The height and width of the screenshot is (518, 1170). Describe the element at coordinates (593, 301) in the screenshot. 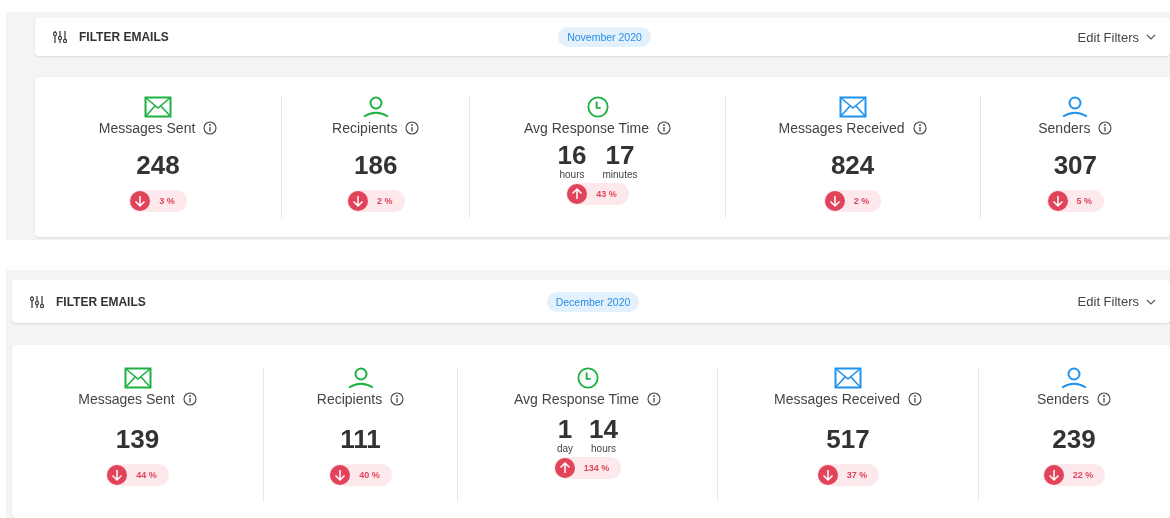

I see `period-badge: December 2020` at that location.